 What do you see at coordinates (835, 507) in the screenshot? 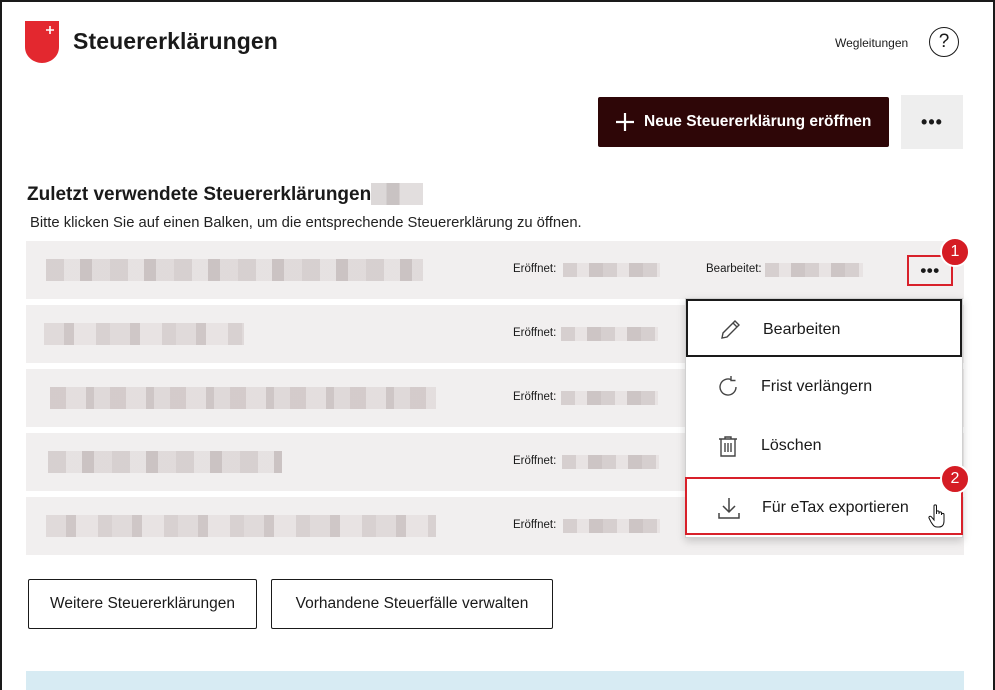
I see `menu-item-label: Für eTax exportieren` at bounding box center [835, 507].